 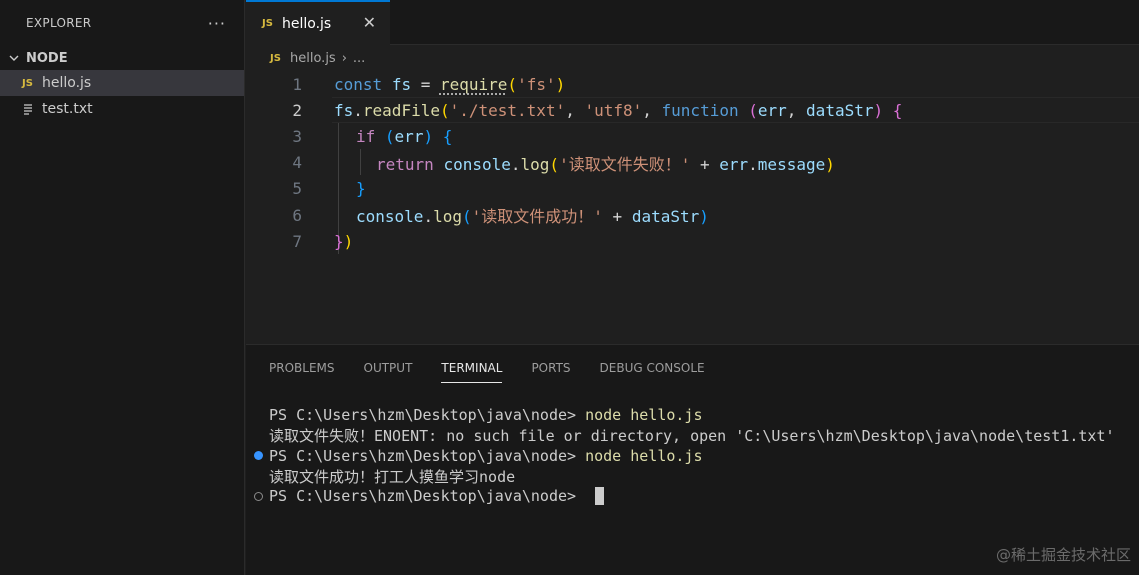 I want to click on code-line: 3 if (err) {, so click(x=692, y=136).